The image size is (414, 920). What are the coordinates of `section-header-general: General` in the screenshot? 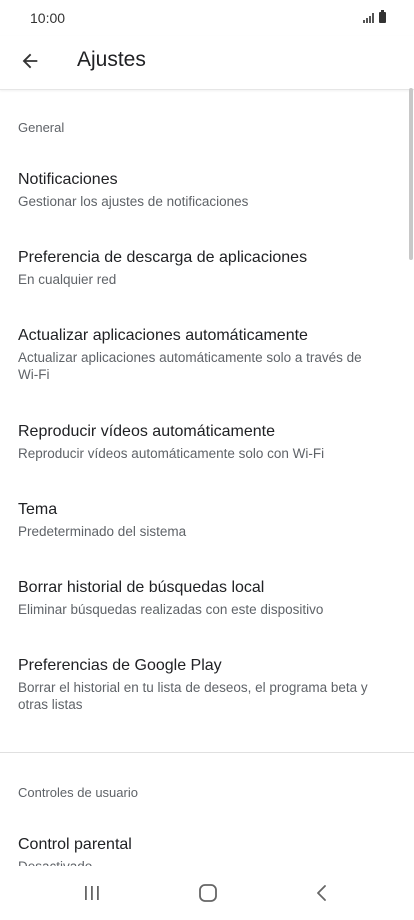 It's located at (41, 127).